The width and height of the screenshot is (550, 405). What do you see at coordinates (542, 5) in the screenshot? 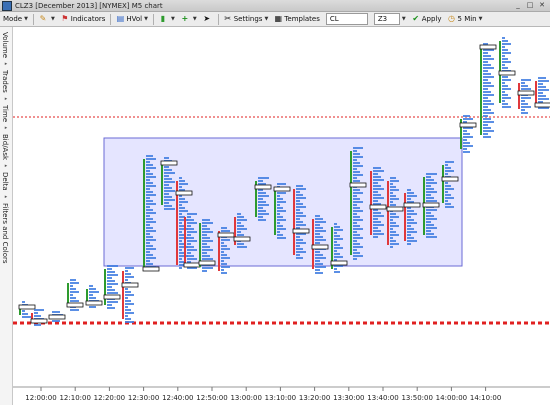
I see `close-icon: ✕` at bounding box center [542, 5].